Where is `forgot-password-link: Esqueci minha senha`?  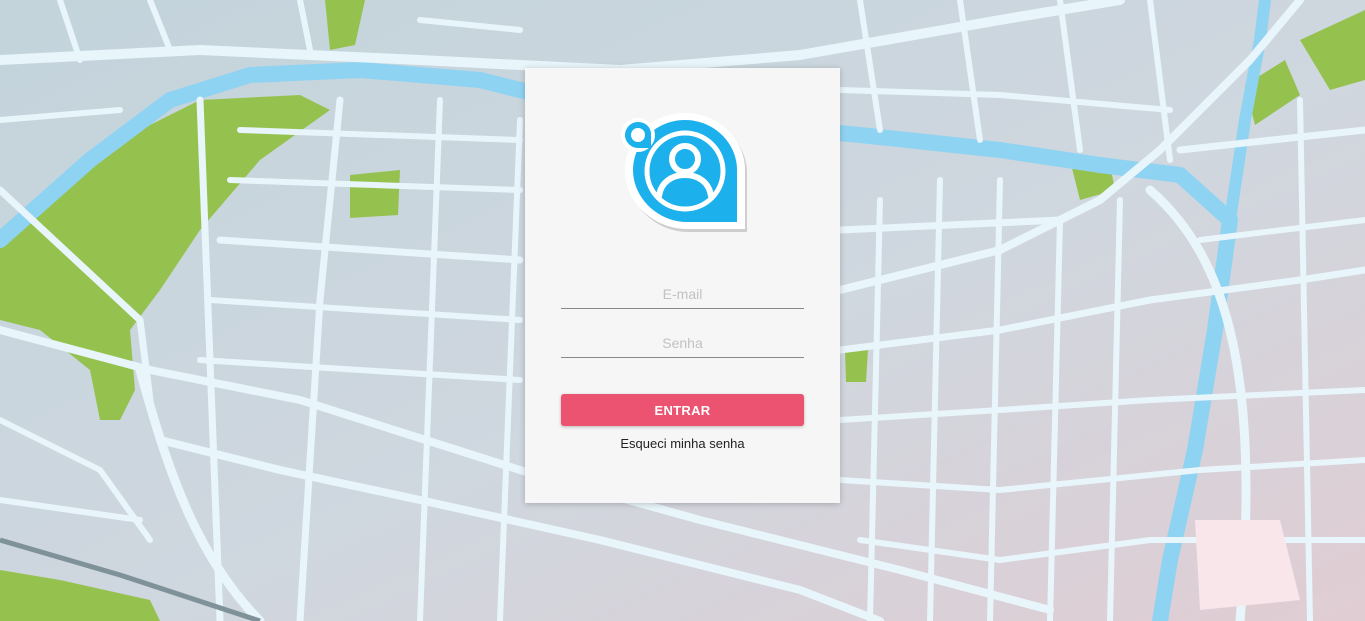 forgot-password-link: Esqueci minha senha is located at coordinates (682, 443).